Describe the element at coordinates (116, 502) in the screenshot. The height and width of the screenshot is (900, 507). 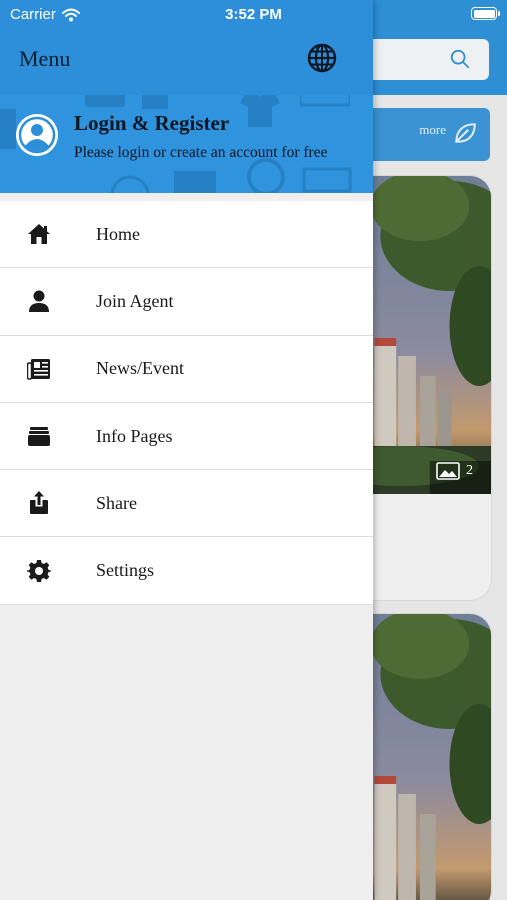
I see `menu-item-label: Share` at that location.